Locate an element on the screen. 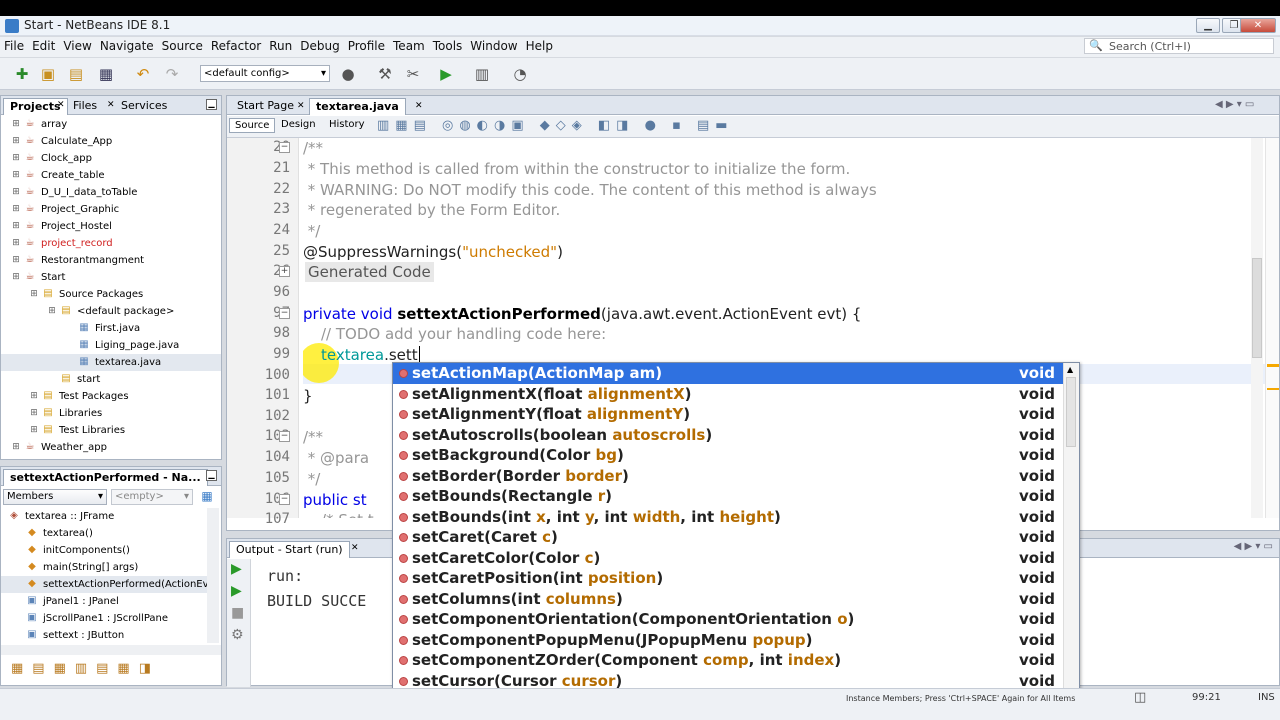  redo-icon: ↷ is located at coordinates (172, 74).